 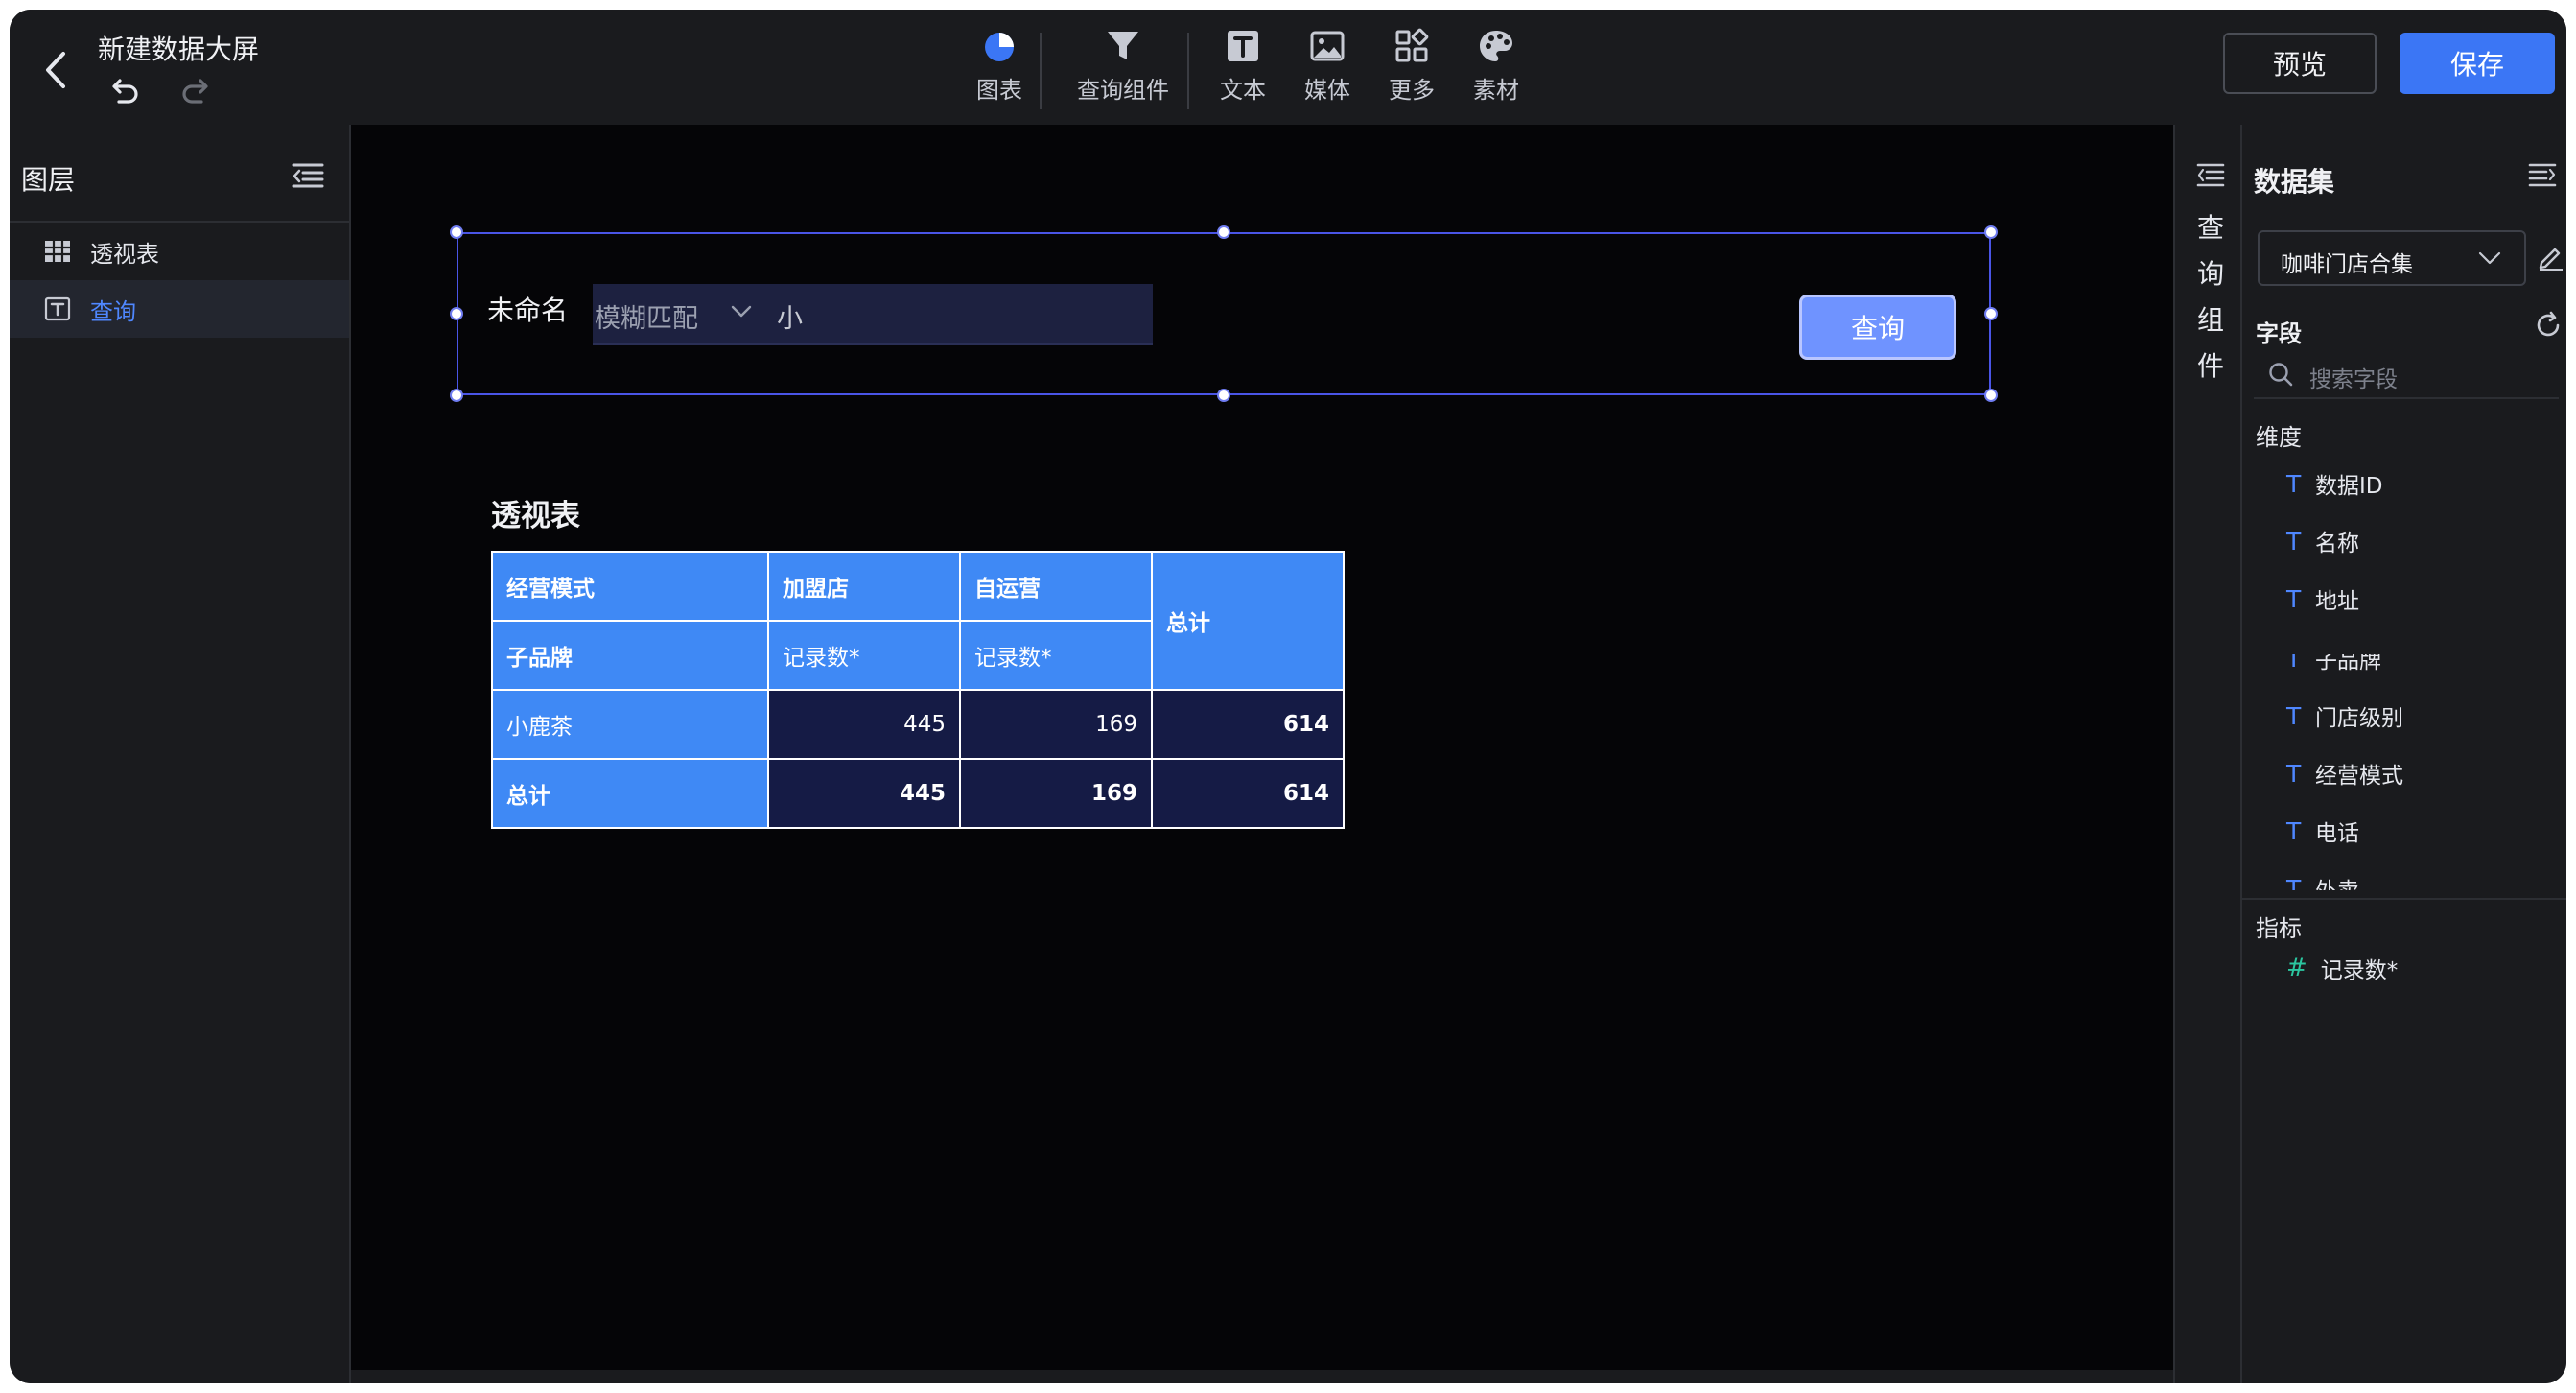 What do you see at coordinates (630, 655) in the screenshot?
I see `header-cell: 子品牌` at bounding box center [630, 655].